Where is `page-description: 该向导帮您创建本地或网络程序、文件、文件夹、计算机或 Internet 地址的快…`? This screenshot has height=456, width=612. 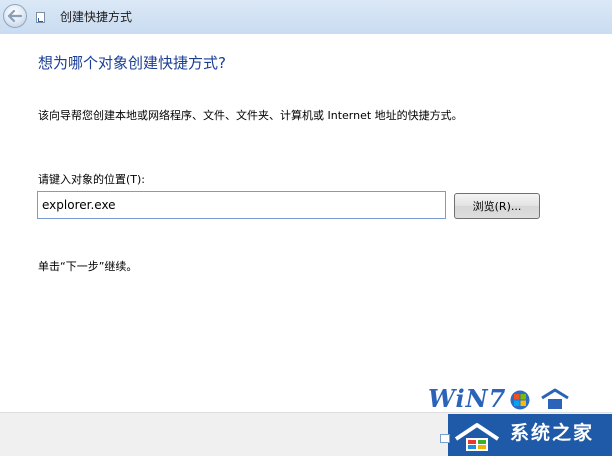
page-description: 该向导帮您创建本地或网络程序、文件、文件夹、计算机或 Internet 地址的快… is located at coordinates (250, 115).